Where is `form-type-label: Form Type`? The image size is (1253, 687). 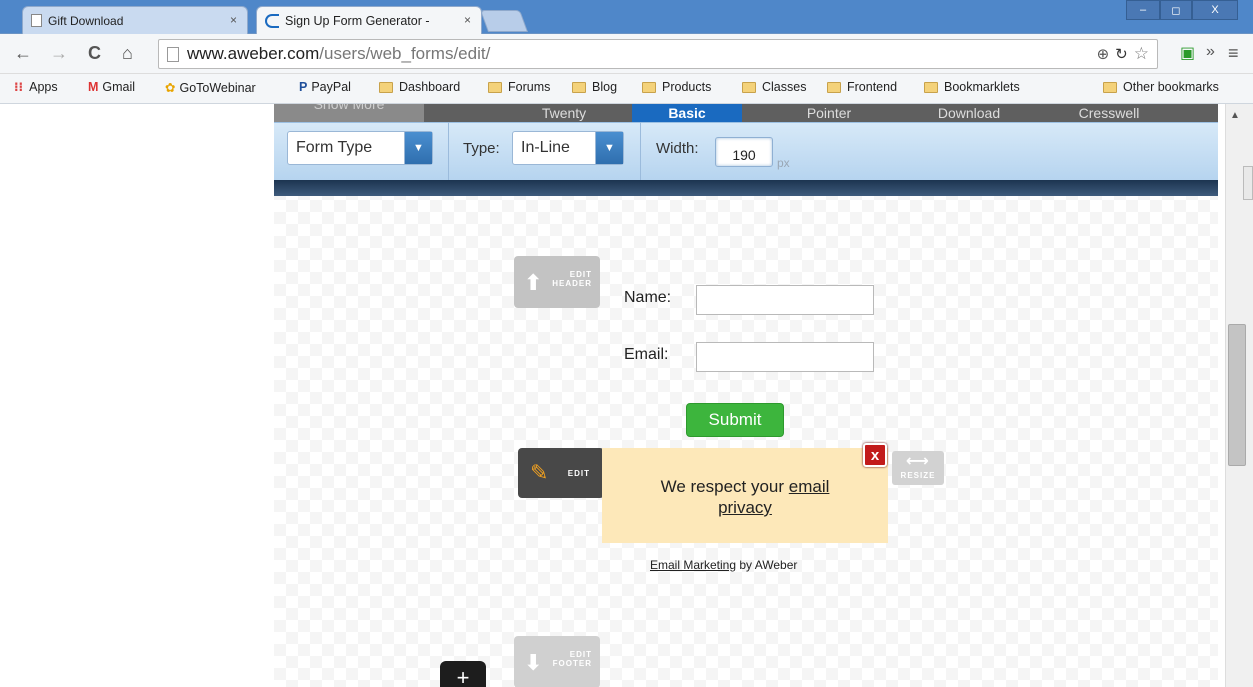
form-type-label: Form Type is located at coordinates (334, 147).